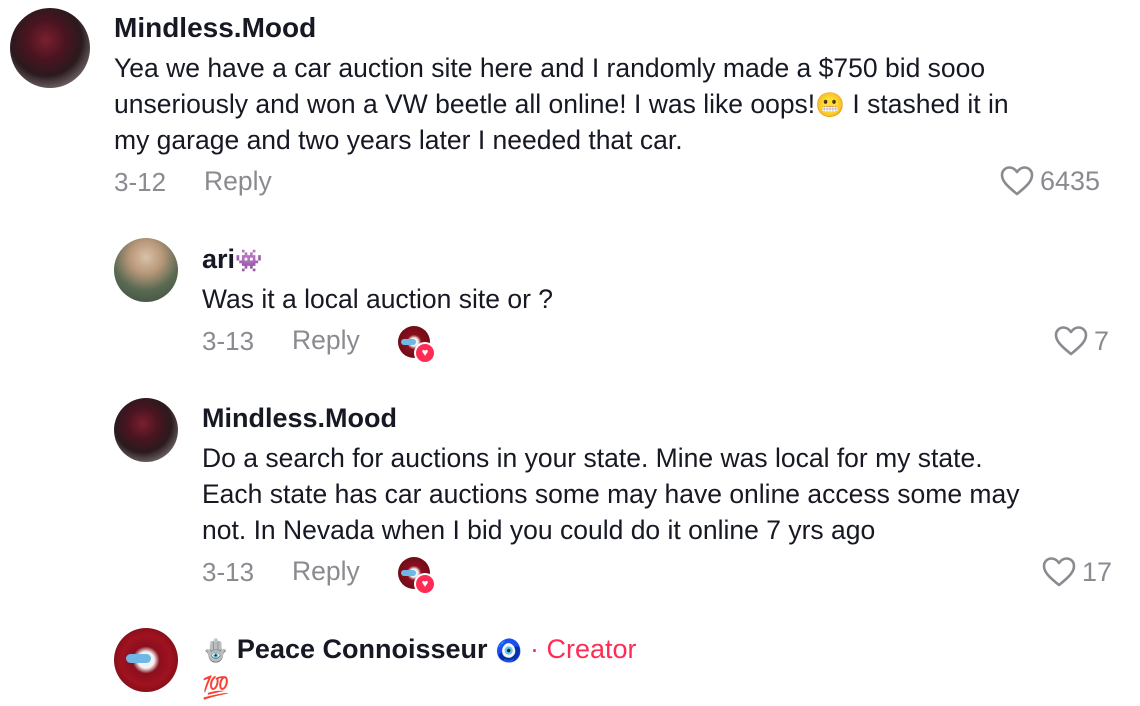  Describe the element at coordinates (249, 260) in the screenshot. I see `alien-monster-emoji-icon: 👾` at that location.